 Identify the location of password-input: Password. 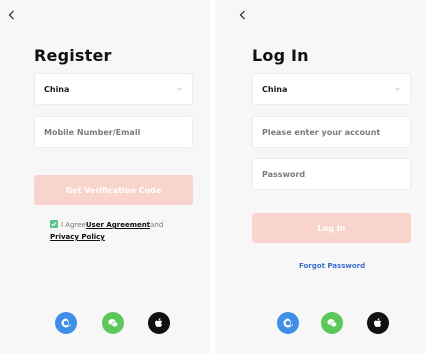
(331, 174).